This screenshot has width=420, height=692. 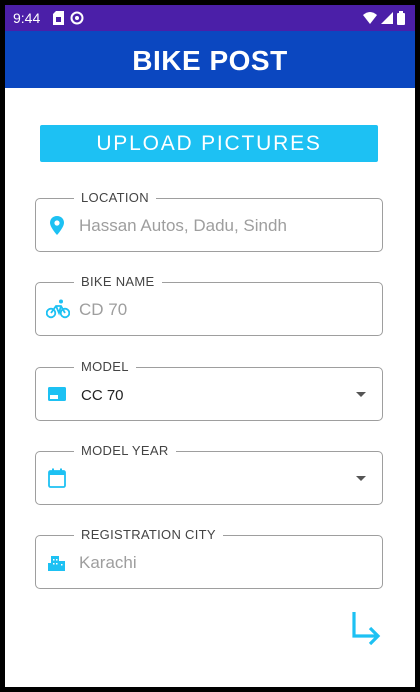 I want to click on bike-name-input: CD 70, so click(x=103, y=310).